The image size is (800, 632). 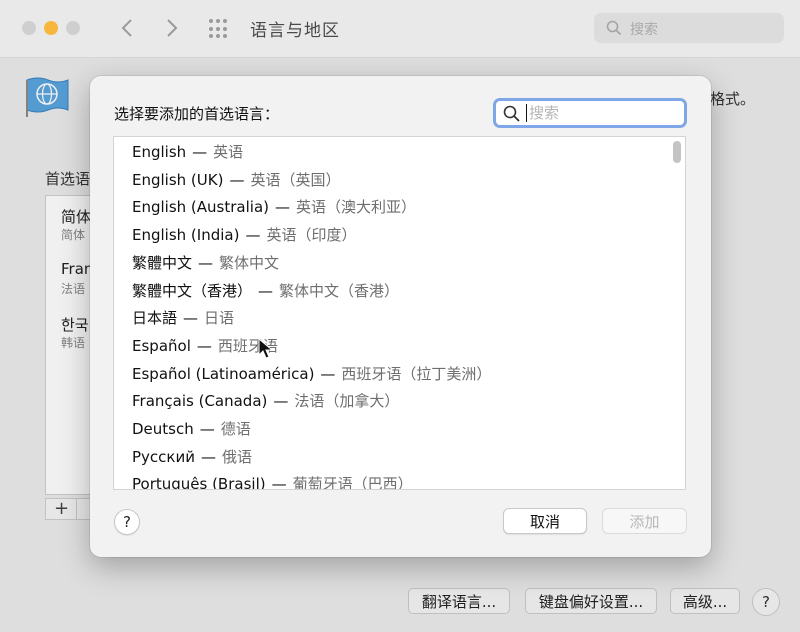 What do you see at coordinates (155, 318) in the screenshot?
I see `language-native-name: 日本語` at bounding box center [155, 318].